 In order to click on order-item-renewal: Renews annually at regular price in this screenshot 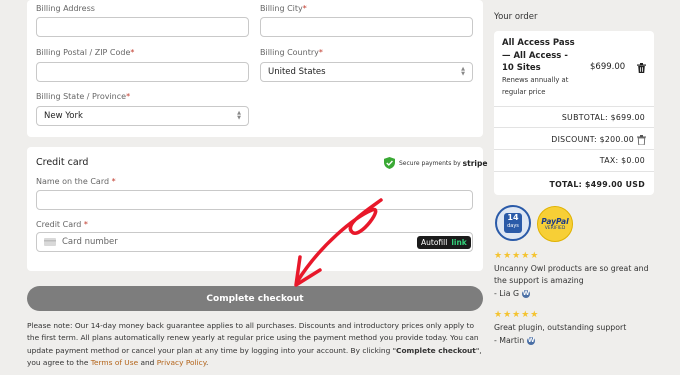, I will do `click(535, 86)`.